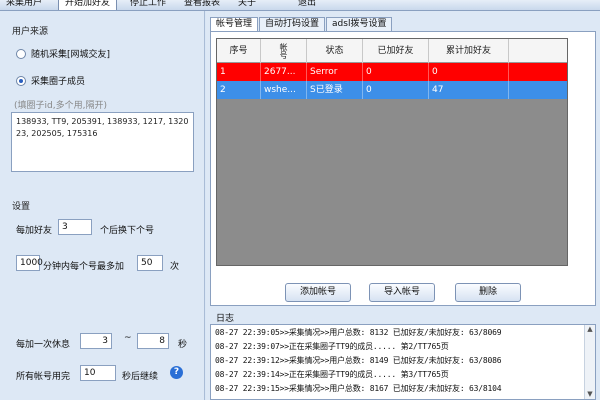 This screenshot has height=400, width=600. I want to click on rest-to-input: 8, so click(153, 341).